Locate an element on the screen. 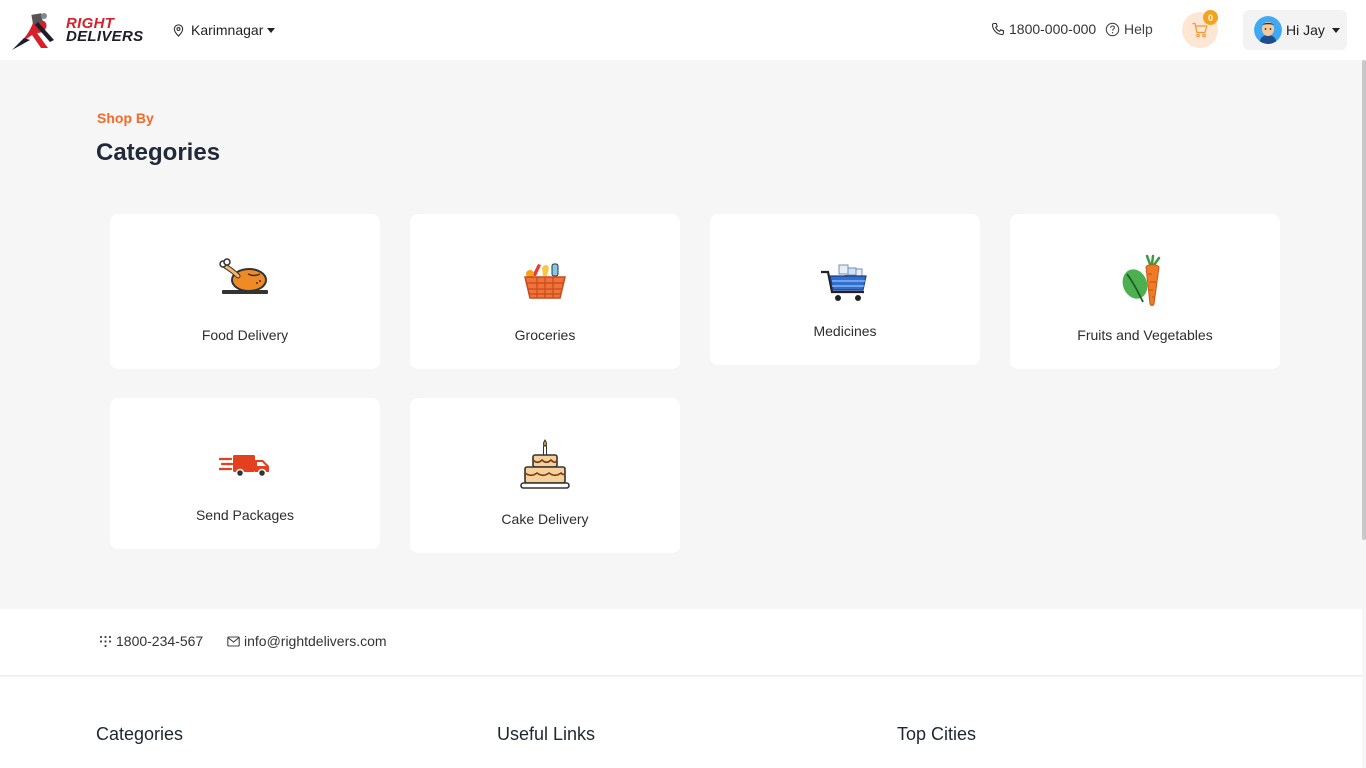 This screenshot has height=768, width=1366. help-link: Help is located at coordinates (1129, 29).